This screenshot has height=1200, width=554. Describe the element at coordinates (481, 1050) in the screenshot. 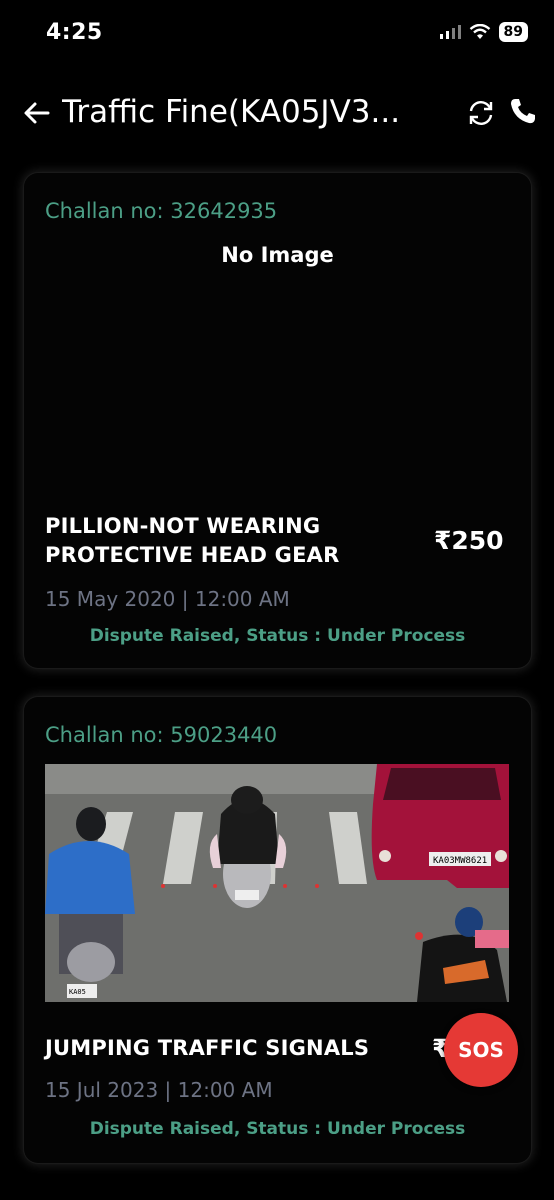

I see `sos-button: SOS` at that location.